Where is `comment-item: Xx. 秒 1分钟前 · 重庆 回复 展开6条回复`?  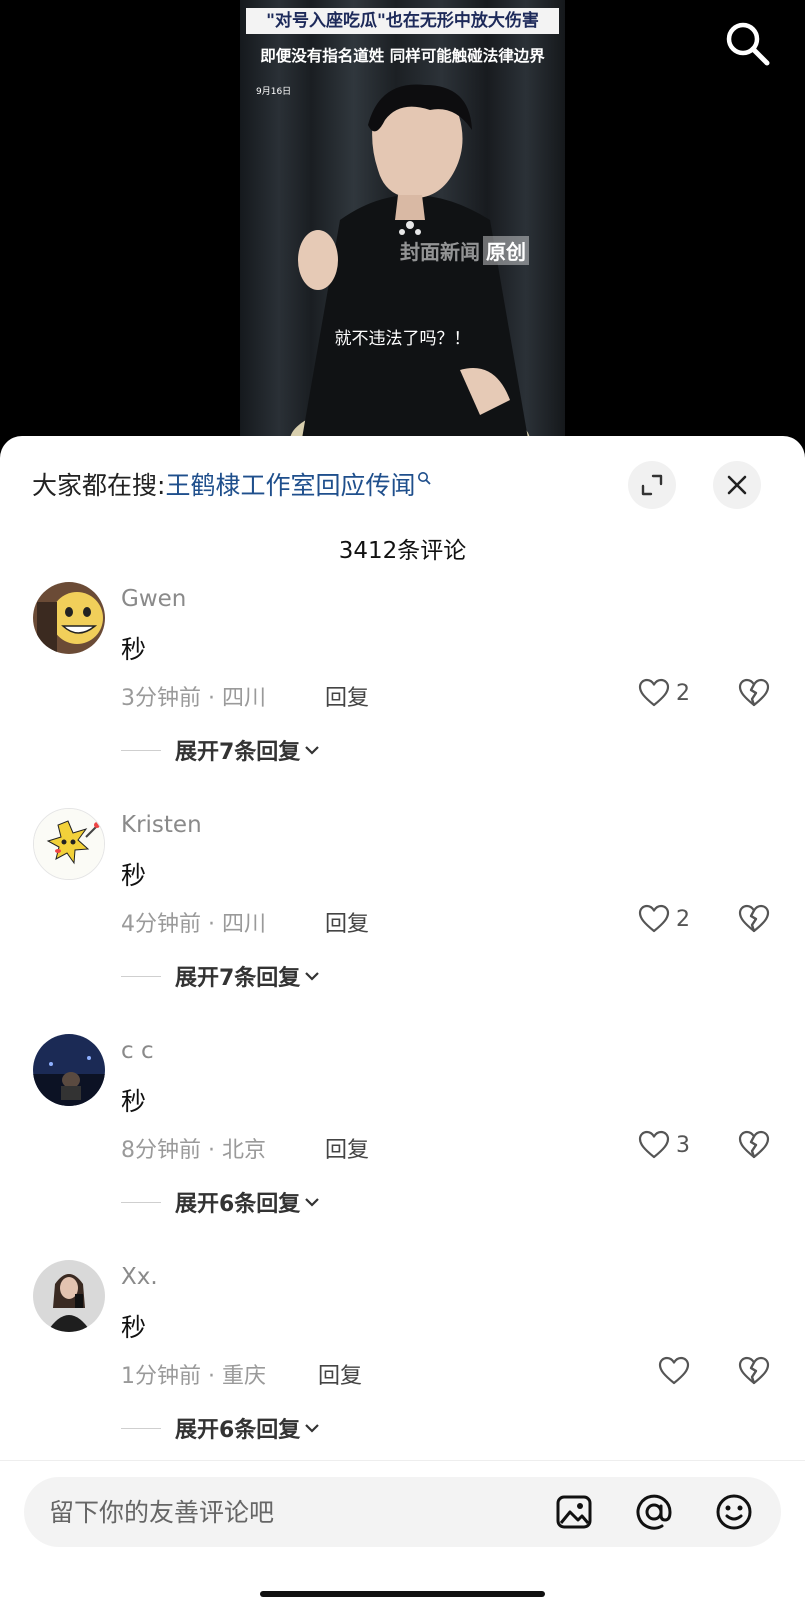 comment-item: Xx. 秒 1分钟前 · 重庆 回复 展开6条回复 is located at coordinates (402, 1376).